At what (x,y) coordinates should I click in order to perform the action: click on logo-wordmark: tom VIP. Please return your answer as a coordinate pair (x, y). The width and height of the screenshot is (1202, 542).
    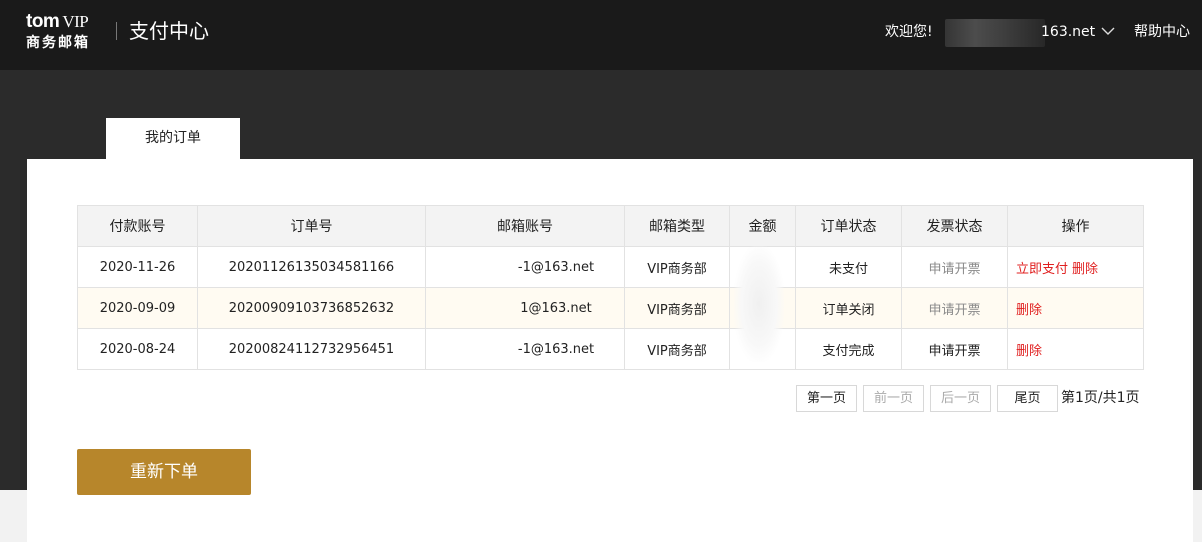
    Looking at the image, I should click on (57, 21).